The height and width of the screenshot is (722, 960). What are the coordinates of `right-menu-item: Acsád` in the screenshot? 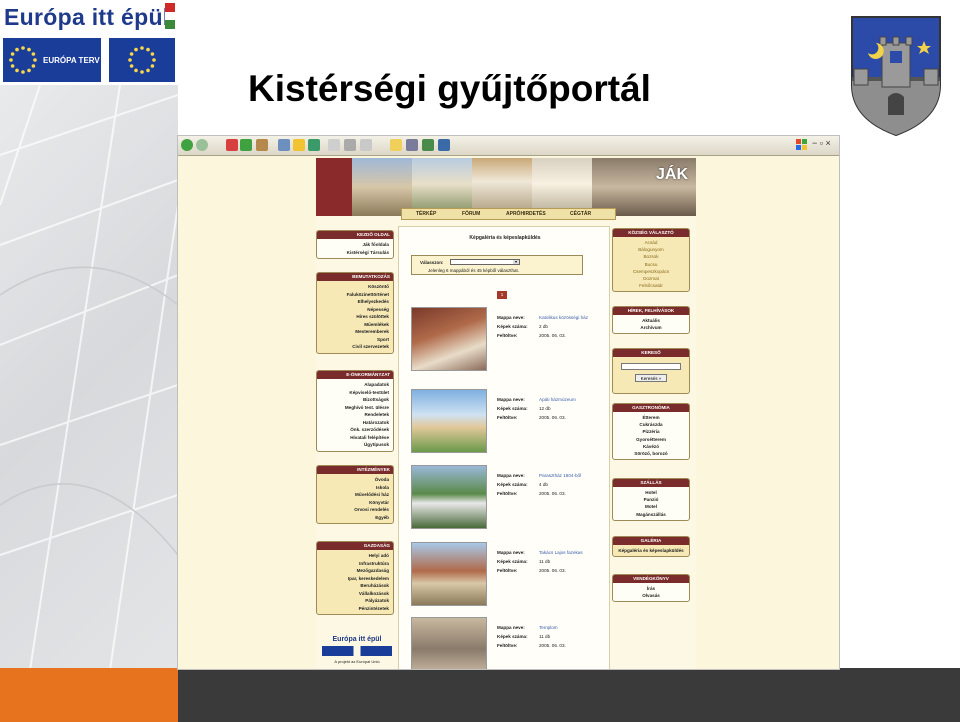 It's located at (651, 242).